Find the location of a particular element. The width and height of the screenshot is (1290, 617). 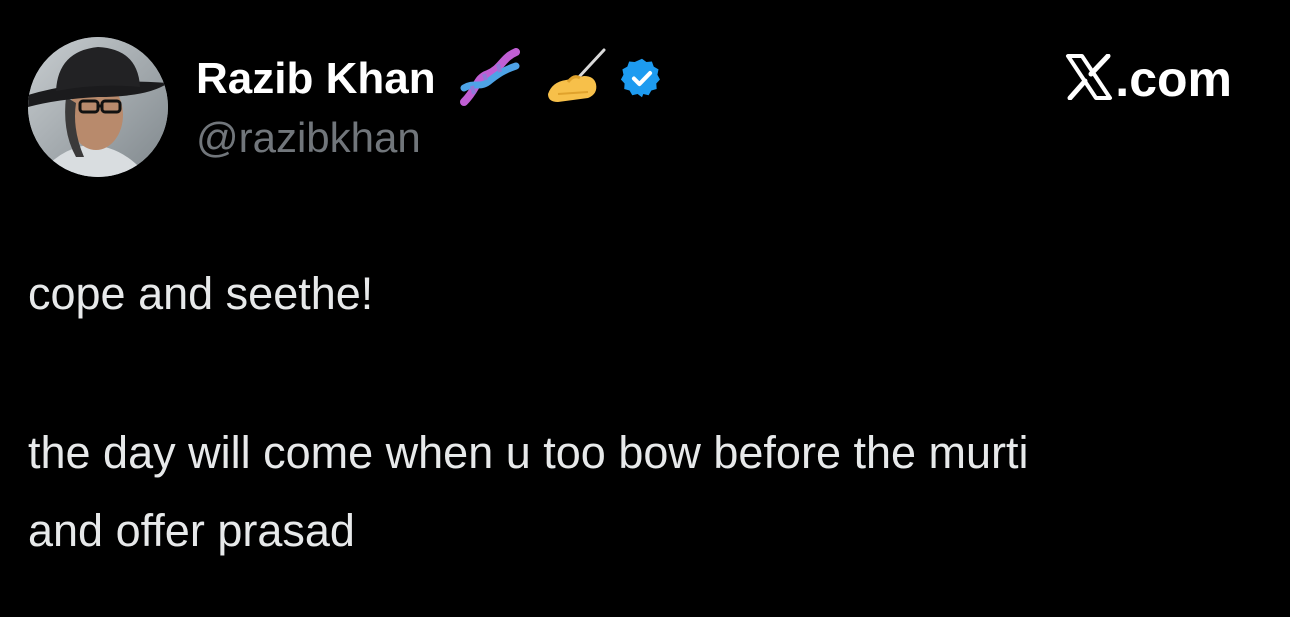

source-link: .com is located at coordinates (1148, 79).